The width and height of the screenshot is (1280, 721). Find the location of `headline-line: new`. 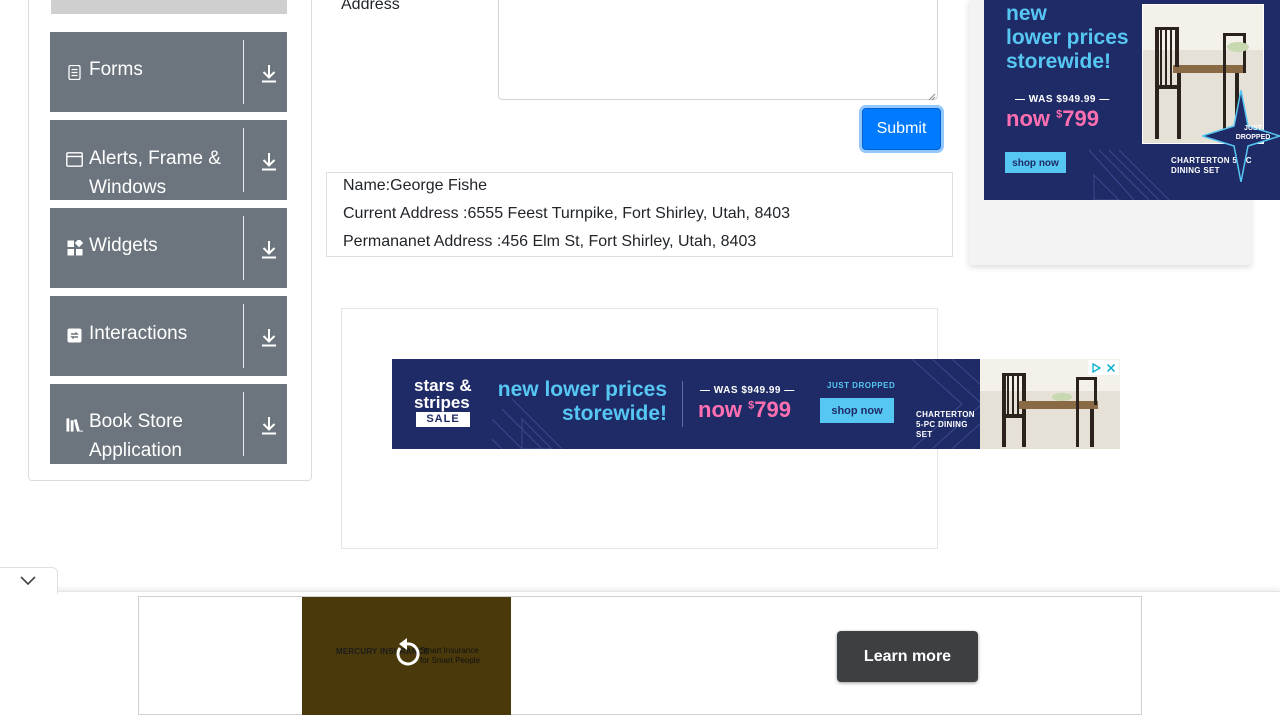

headline-line: new is located at coordinates (1026, 13).